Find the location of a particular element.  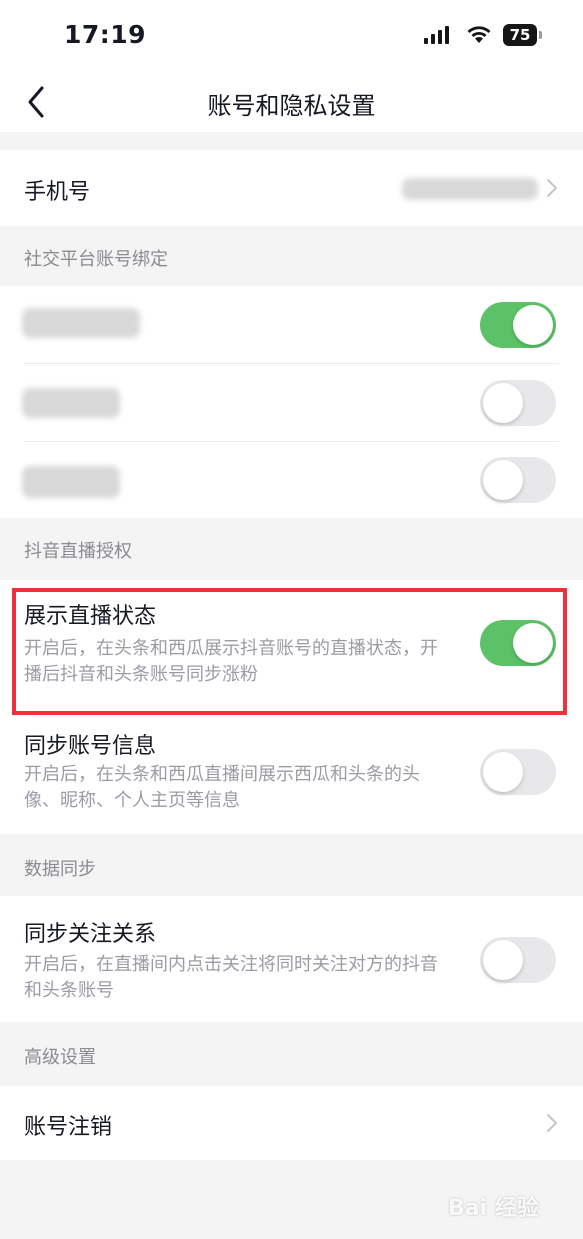

section-header-social: 社交平台账号绑定 is located at coordinates (96, 259).